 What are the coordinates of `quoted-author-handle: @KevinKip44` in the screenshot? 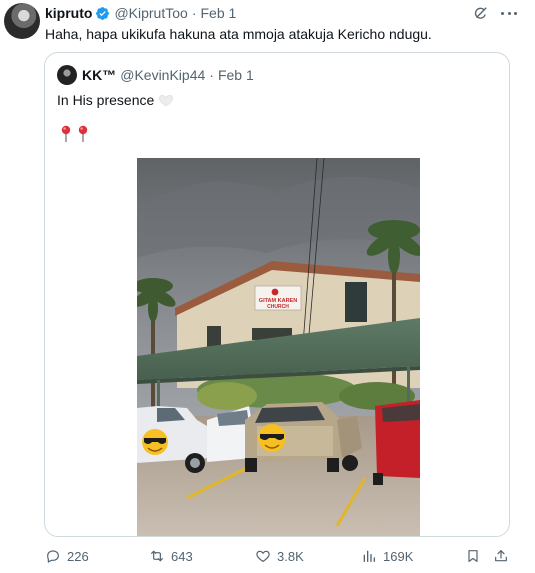 It's located at (163, 75).